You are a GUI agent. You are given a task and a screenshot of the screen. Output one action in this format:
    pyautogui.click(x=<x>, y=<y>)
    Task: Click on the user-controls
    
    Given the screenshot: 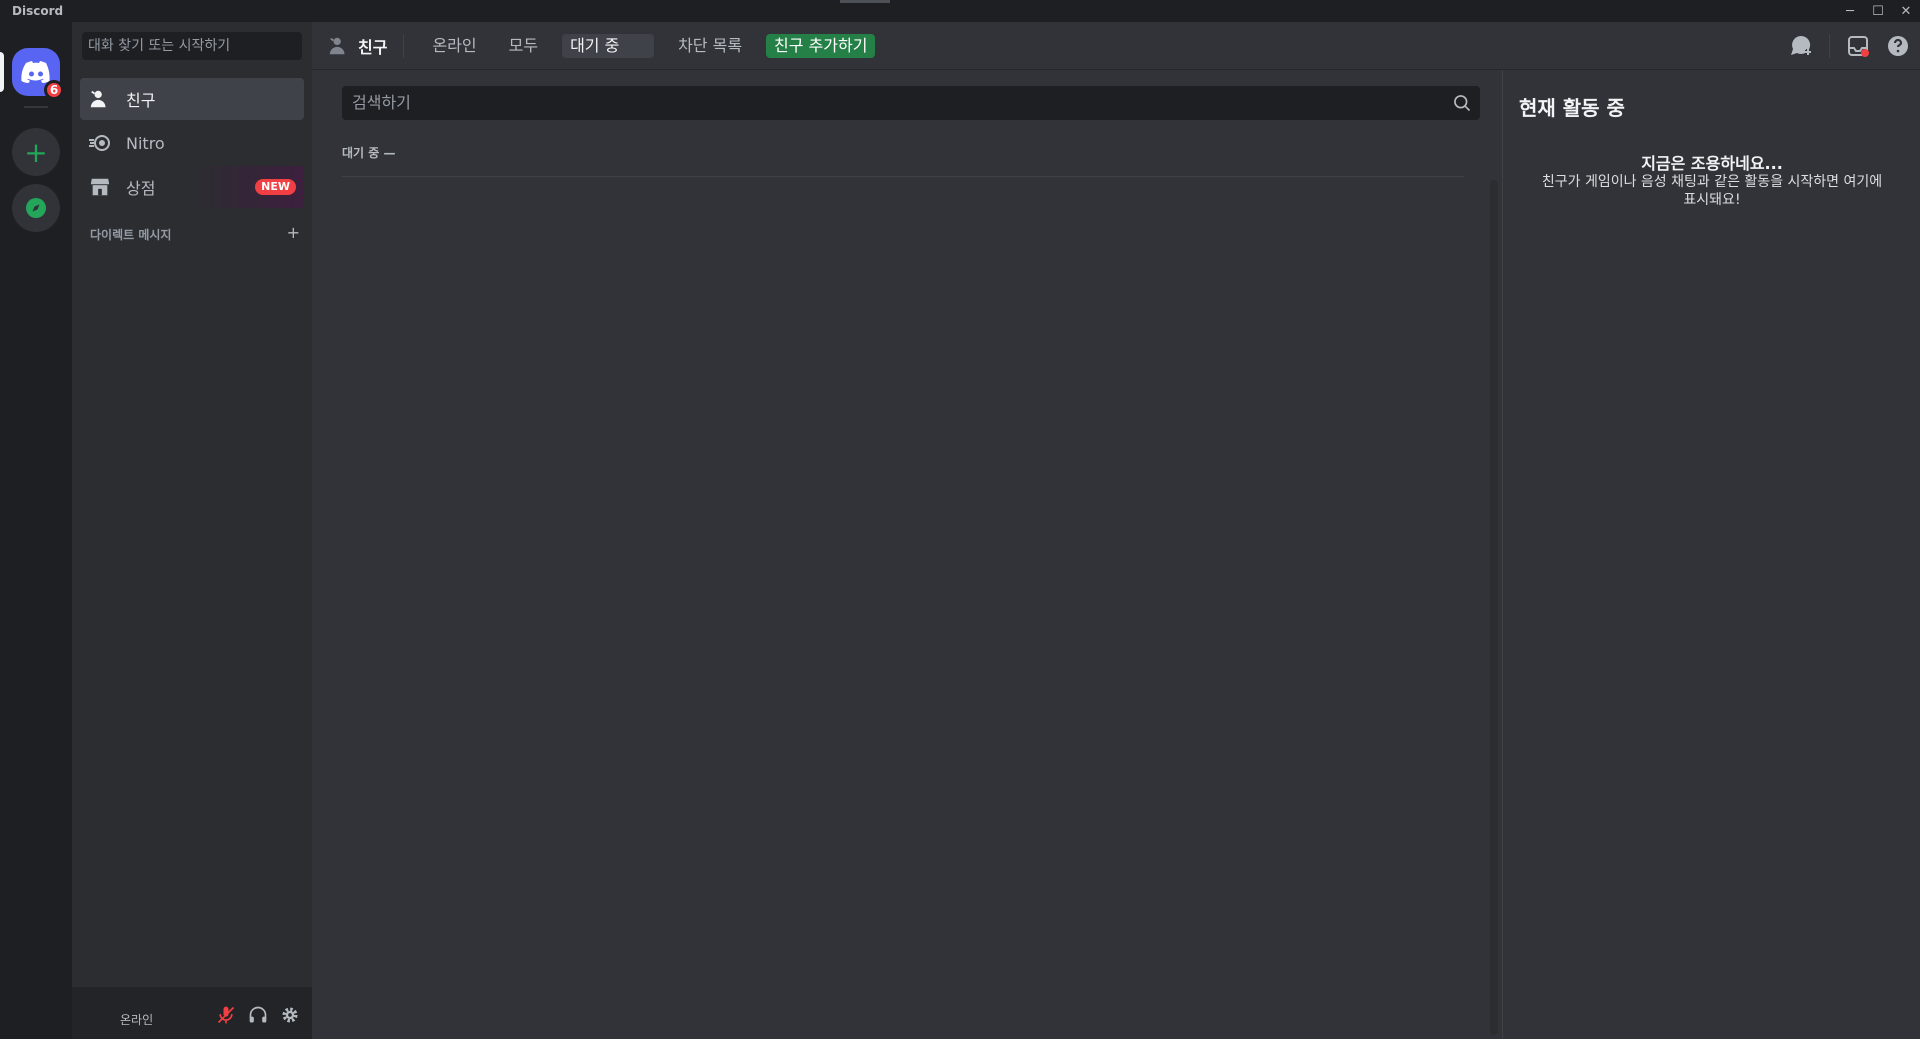 What is the action you would take?
    pyautogui.click(x=258, y=1015)
    